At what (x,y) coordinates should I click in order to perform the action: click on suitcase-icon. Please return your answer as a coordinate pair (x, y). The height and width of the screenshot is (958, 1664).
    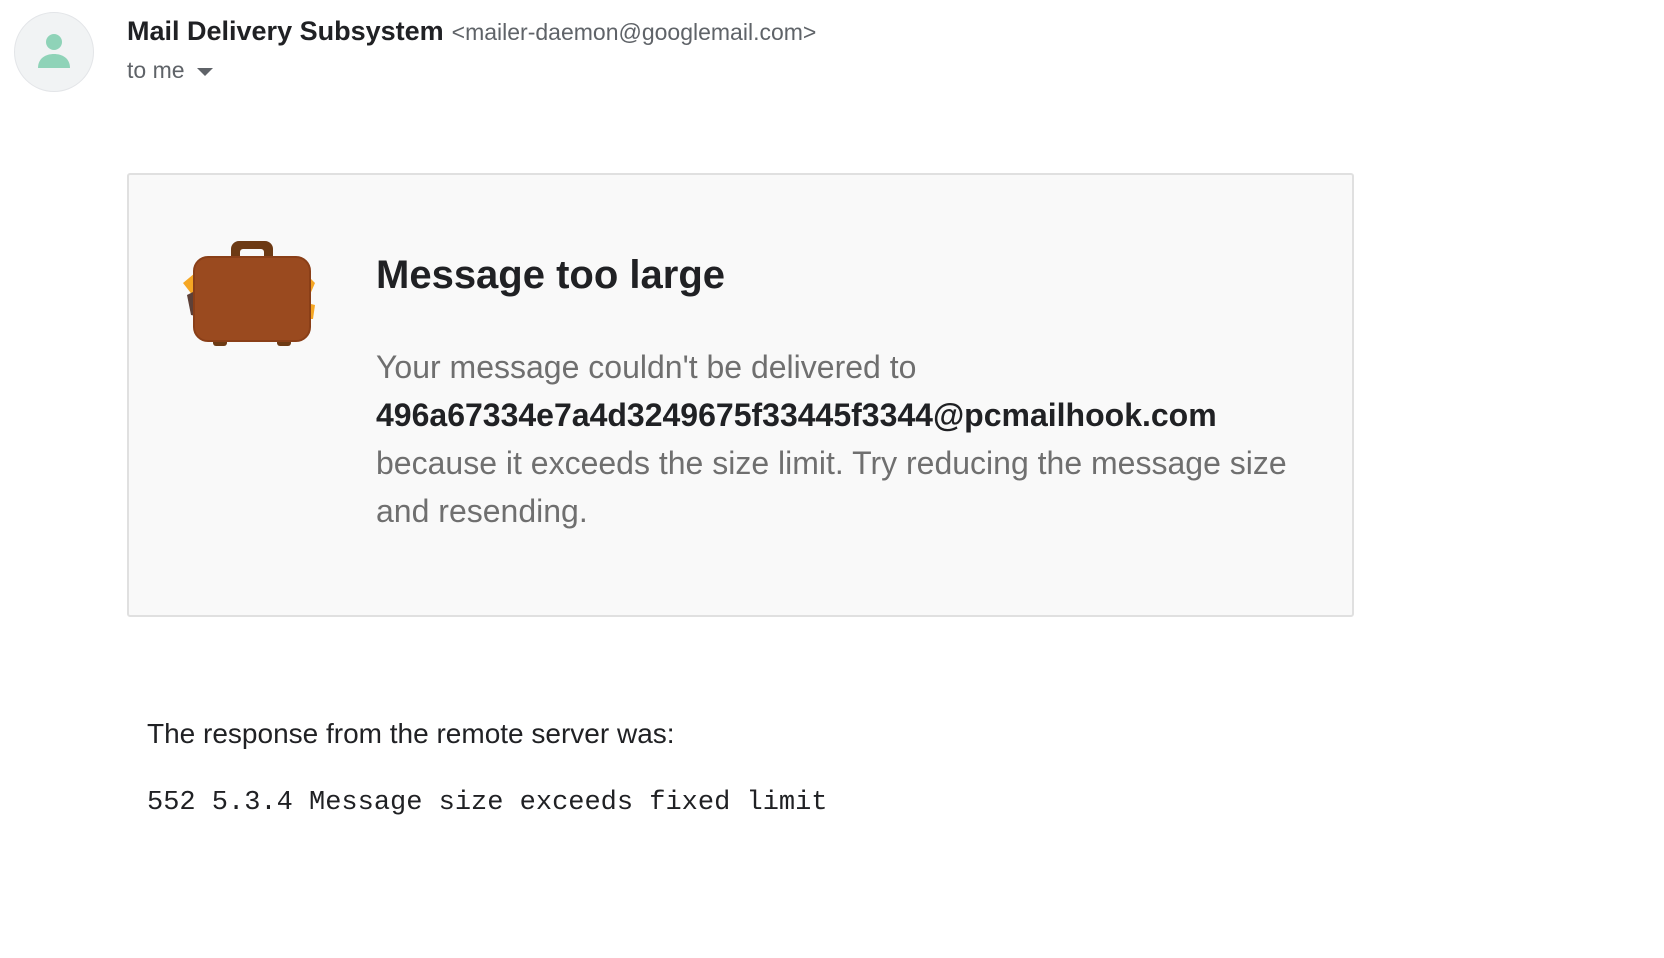
    Looking at the image, I should click on (251, 296).